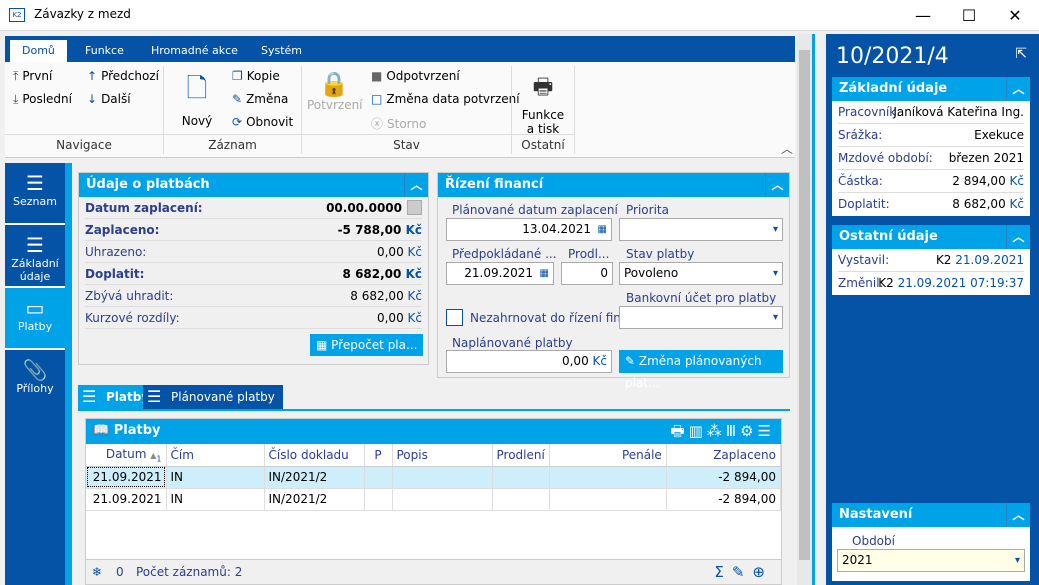  What do you see at coordinates (434, 410) in the screenshot?
I see `tab-underline` at bounding box center [434, 410].